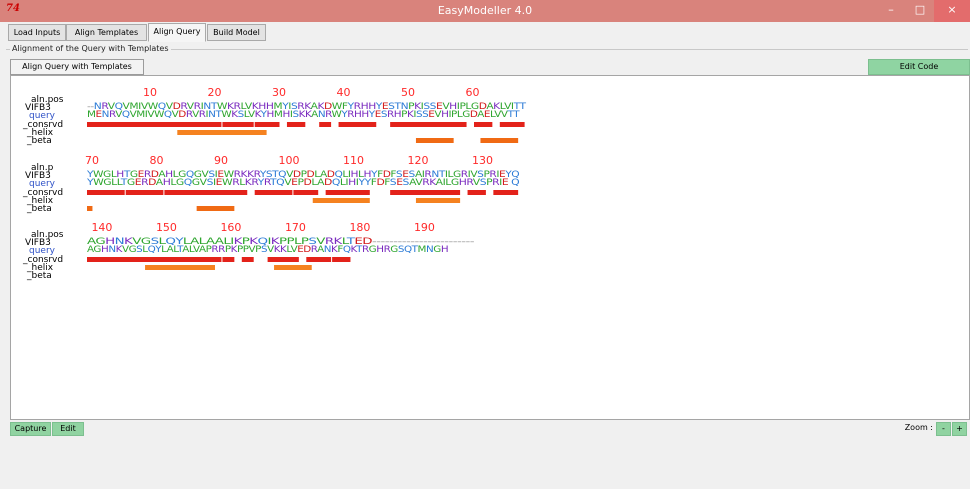 The height and width of the screenshot is (489, 970). Describe the element at coordinates (418, 160) in the screenshot. I see `position-number: 120` at that location.